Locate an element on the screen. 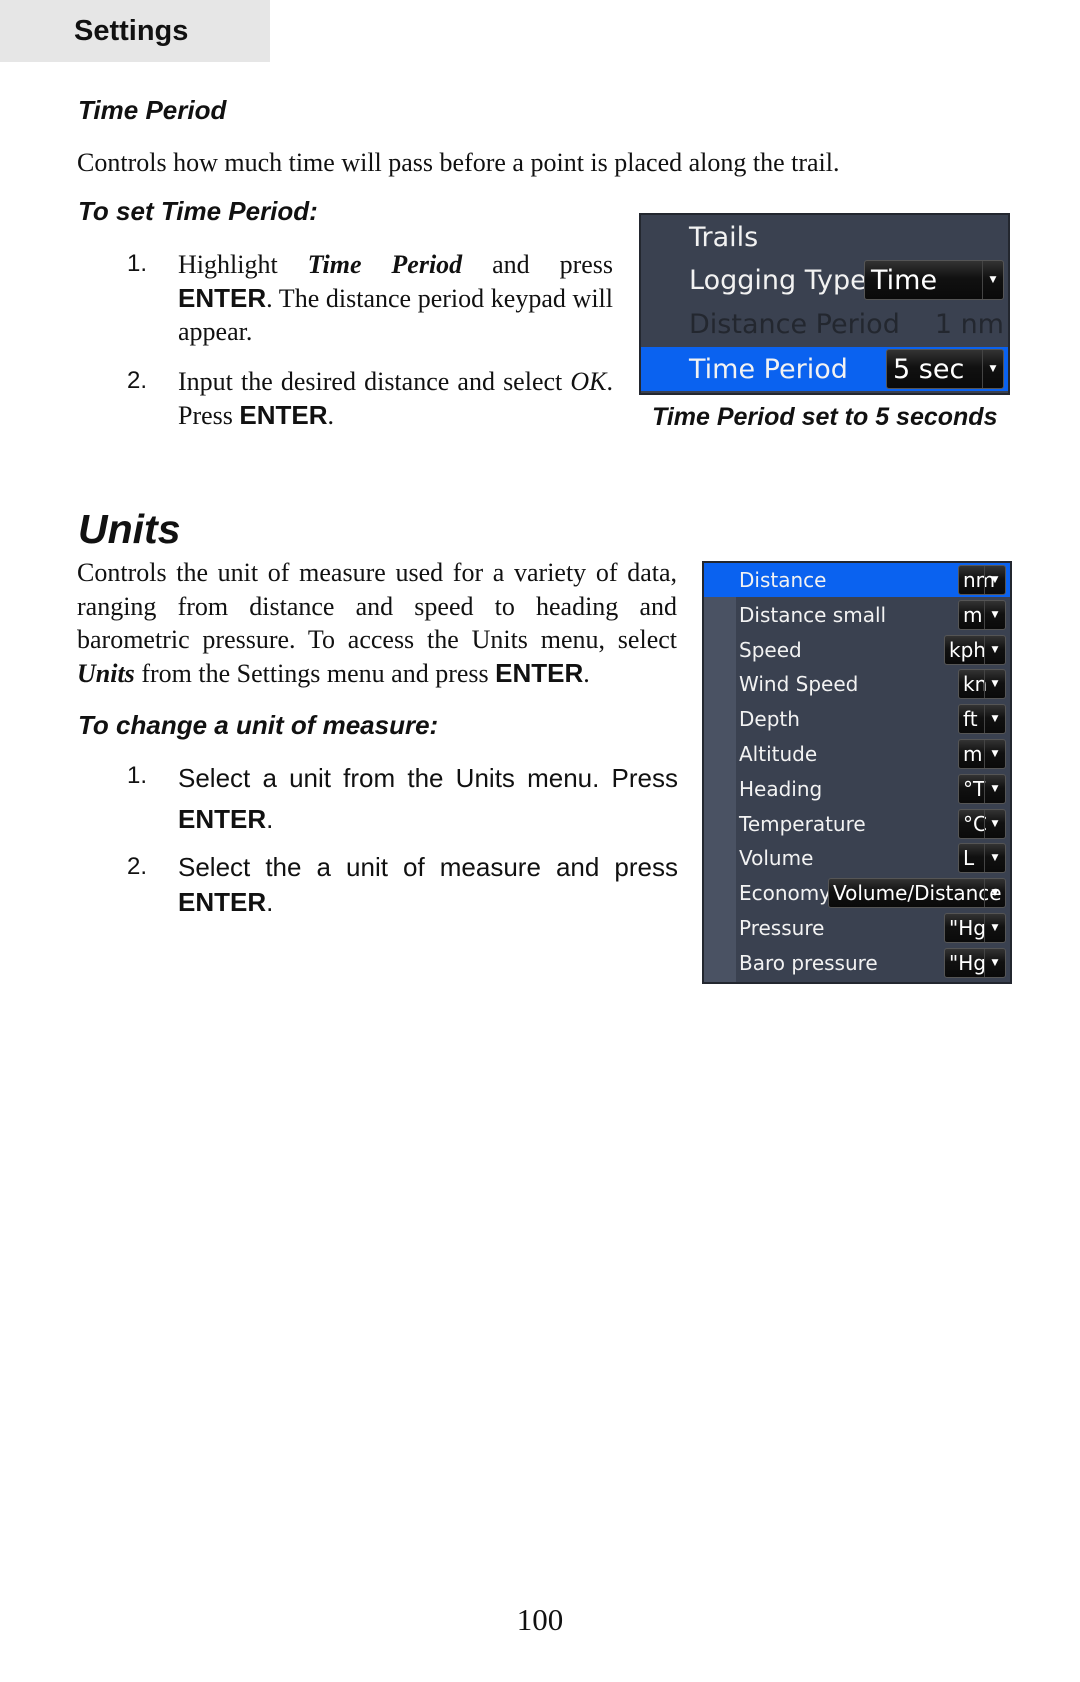 The width and height of the screenshot is (1080, 1682). units-menu-item: Distance nm ▼ is located at coordinates (857, 580).